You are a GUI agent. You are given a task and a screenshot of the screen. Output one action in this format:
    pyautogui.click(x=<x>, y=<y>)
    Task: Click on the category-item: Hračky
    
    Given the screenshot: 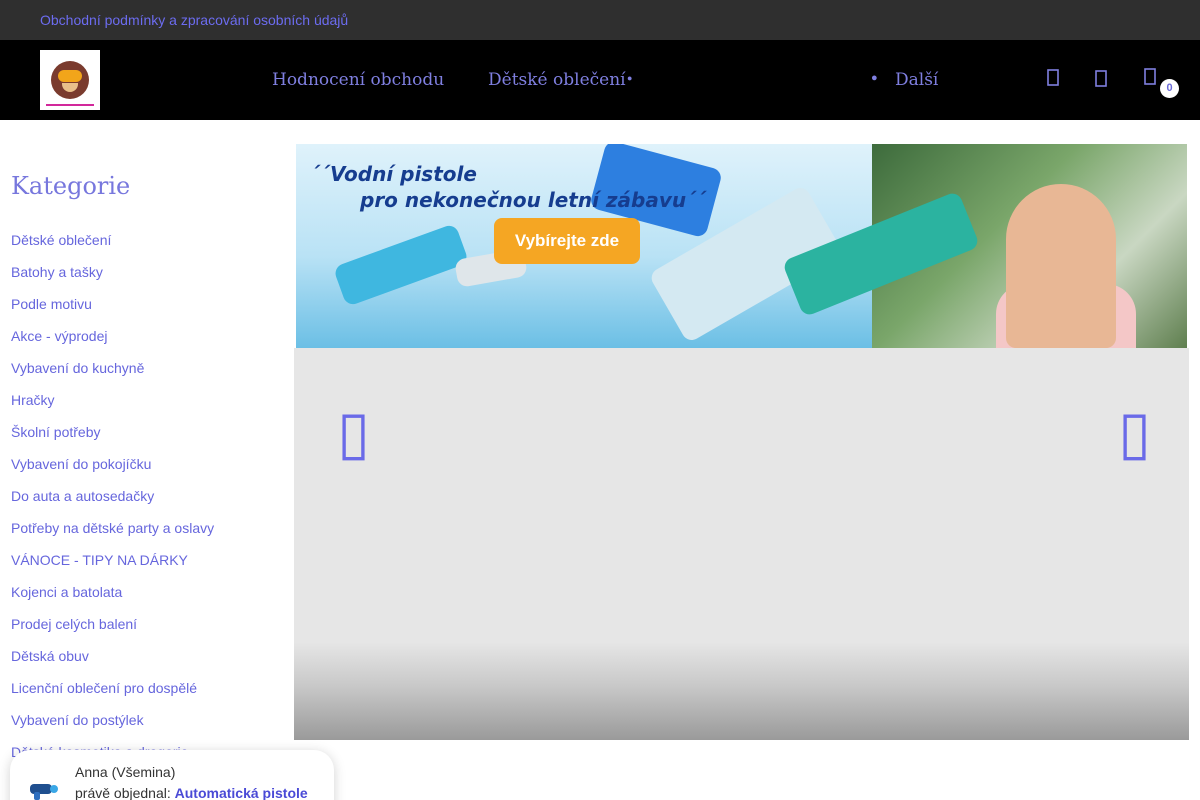 What is the action you would take?
    pyautogui.click(x=112, y=408)
    